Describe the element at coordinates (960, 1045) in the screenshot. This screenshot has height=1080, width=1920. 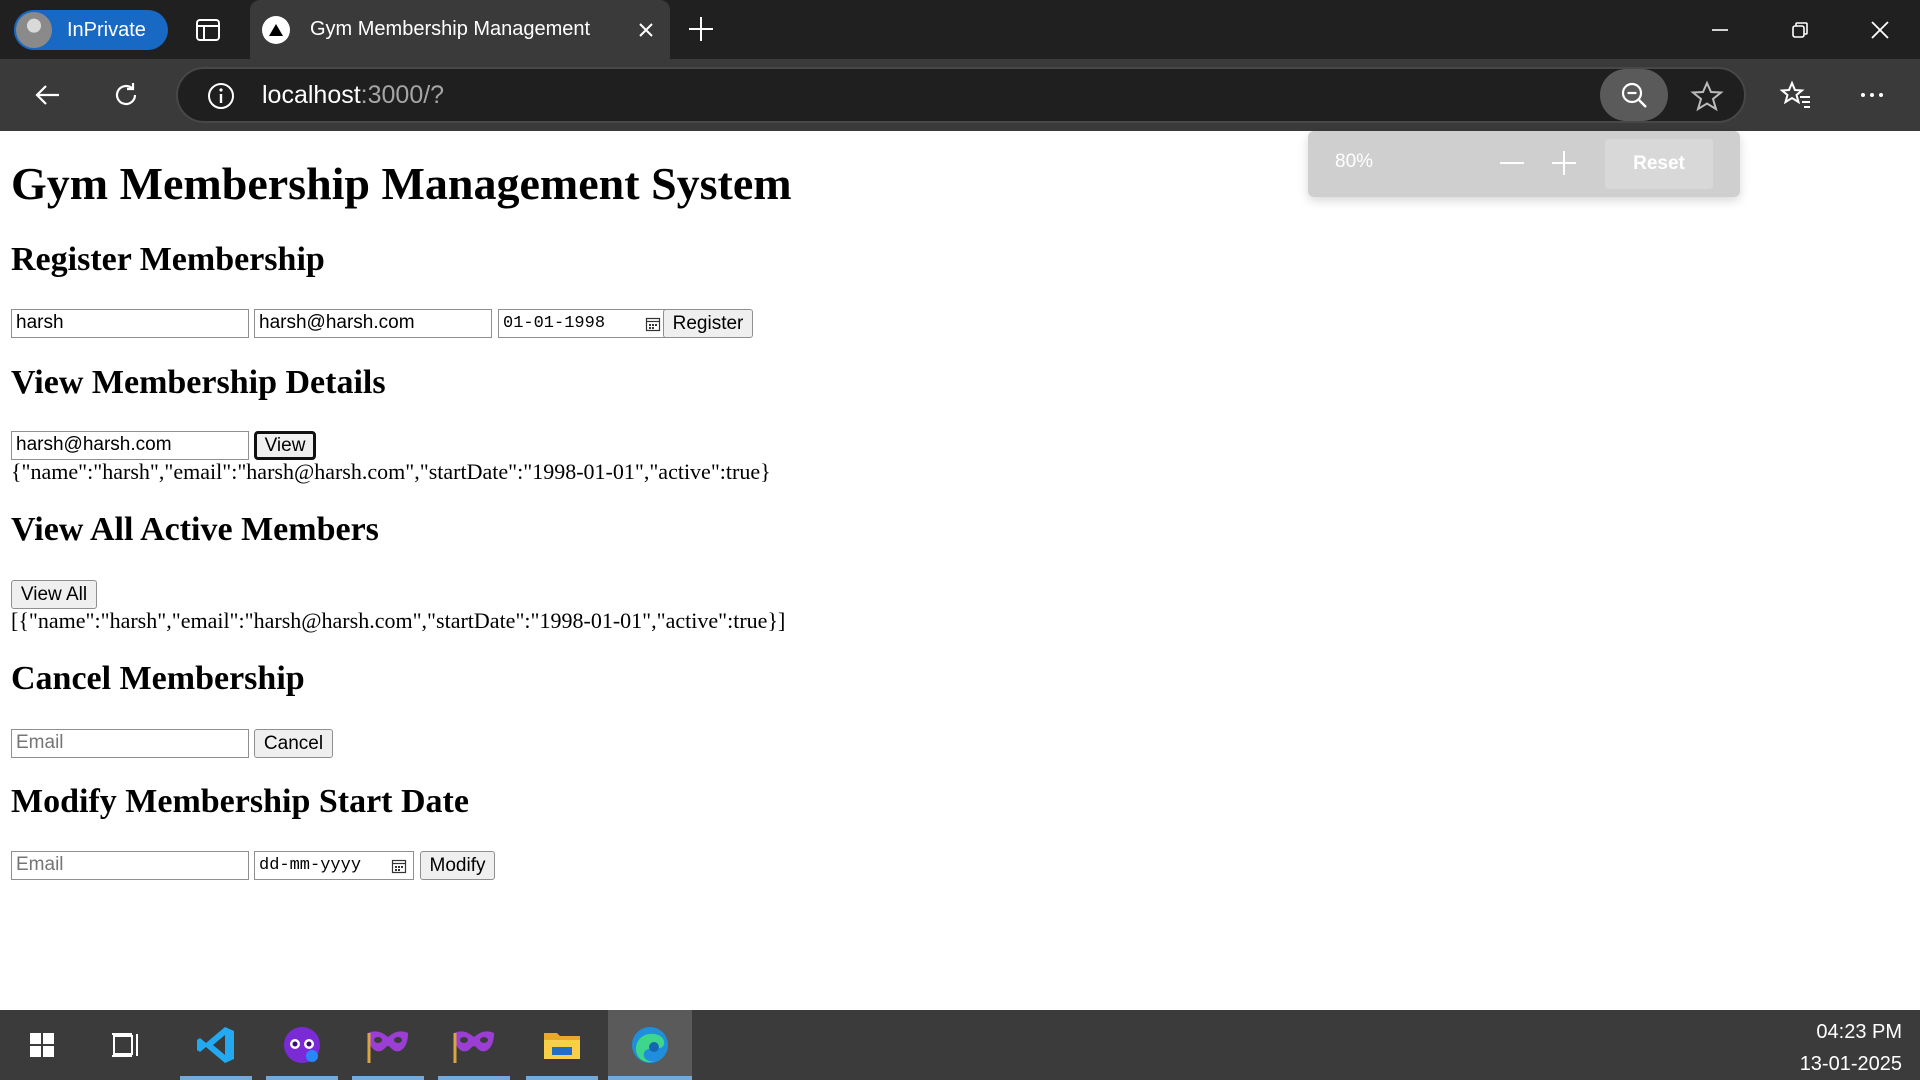
I see `windows-taskbar: 04:23 PM 13-01-2025` at that location.